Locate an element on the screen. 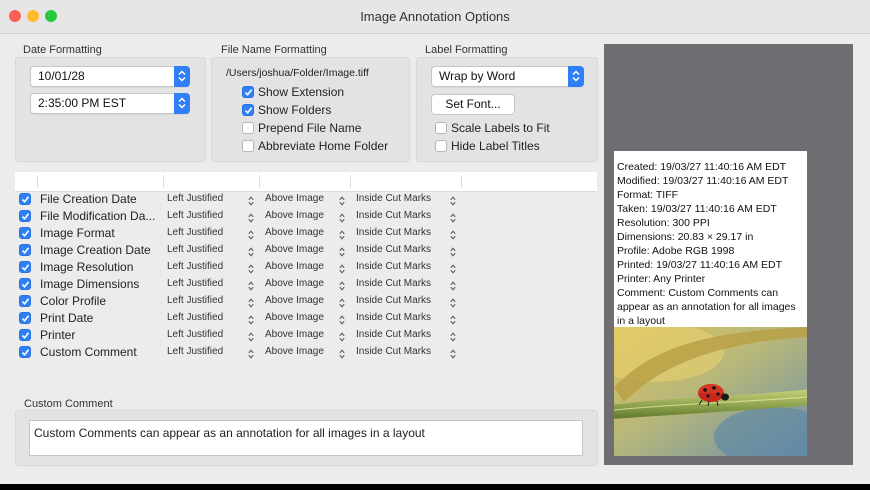 Image resolution: width=870 pixels, height=490 pixels. prepend-file-name-checkbox is located at coordinates (248, 128).